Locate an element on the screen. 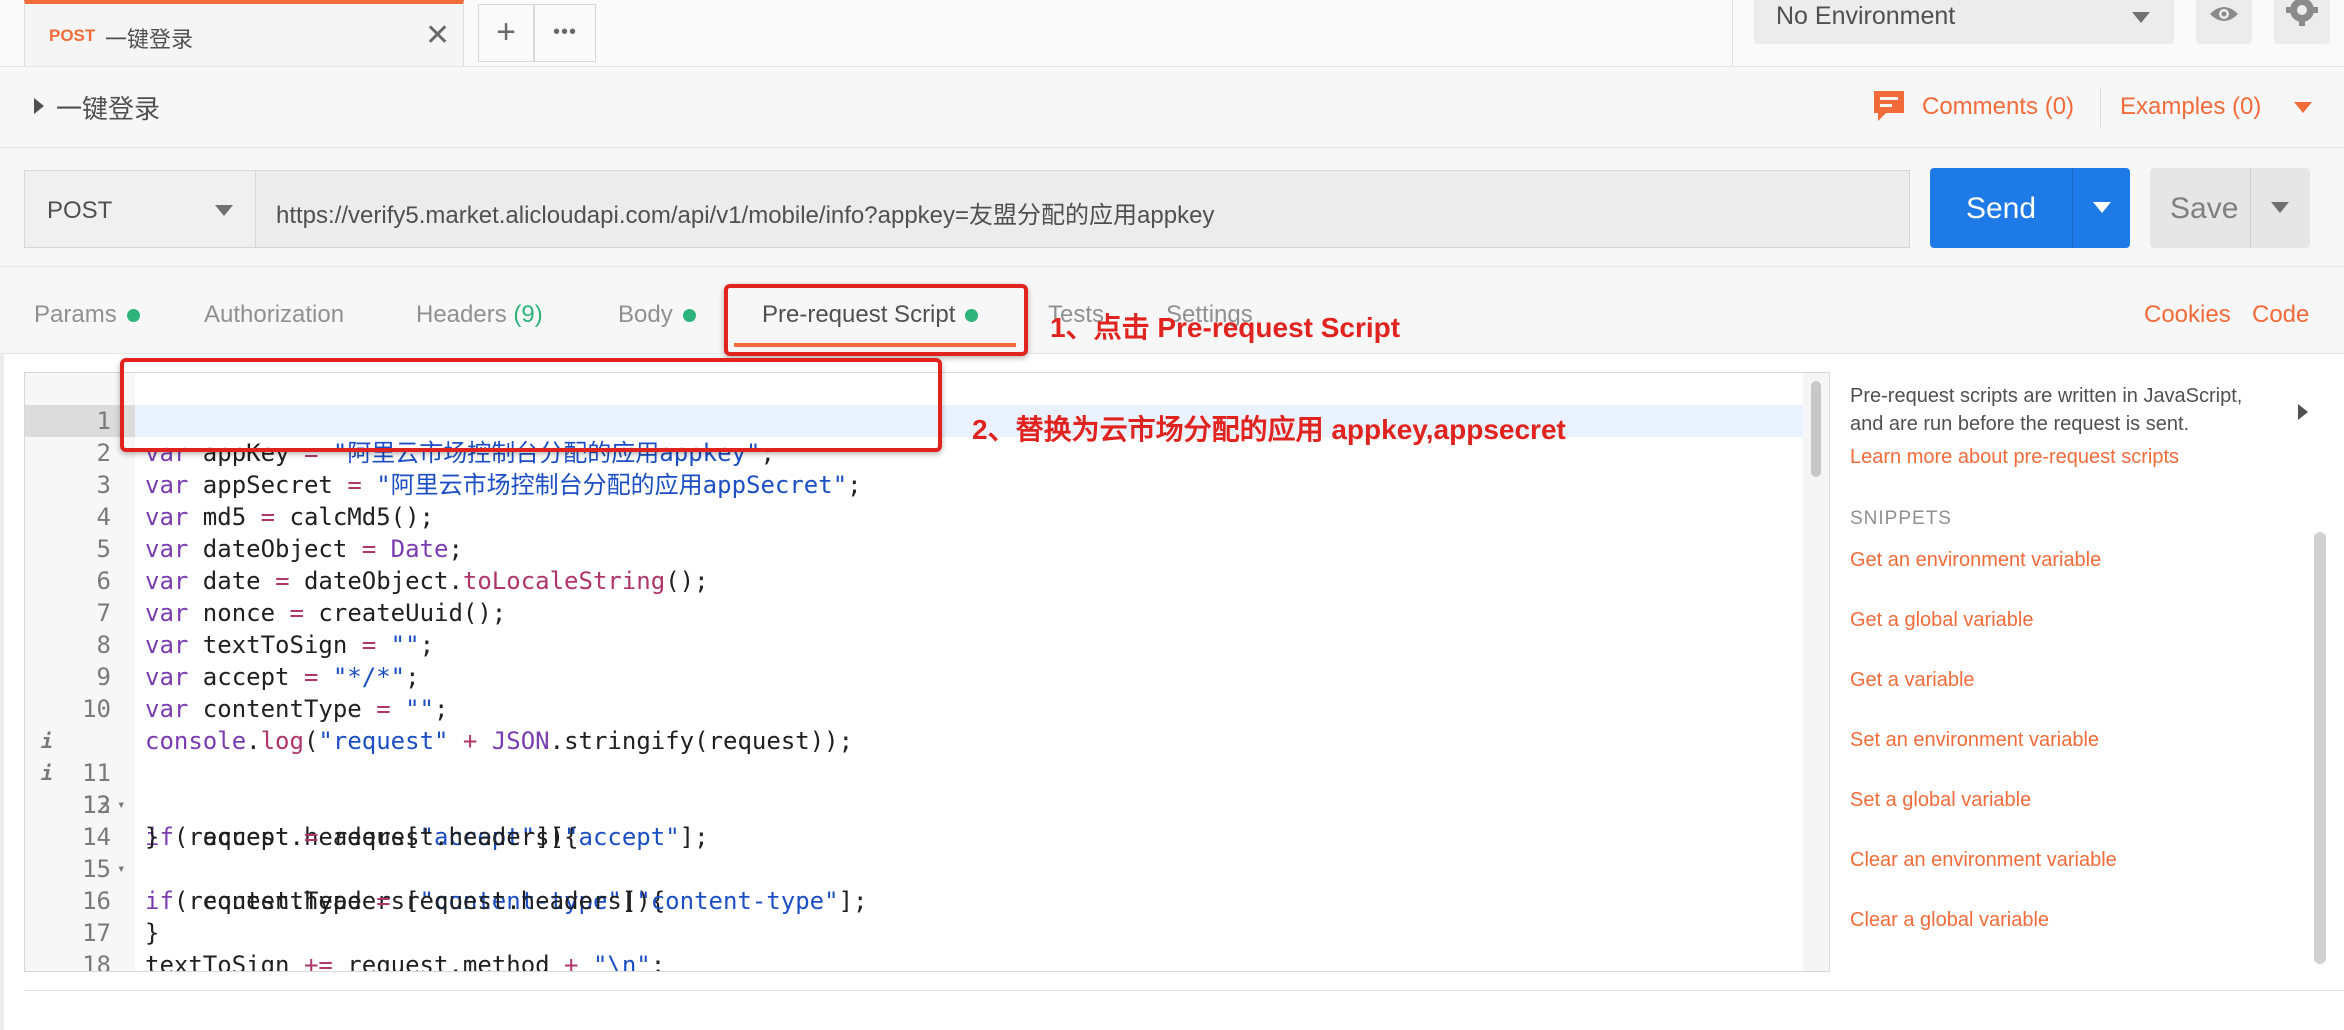  snippet-item: Clear a global variable is located at coordinates (1949, 920).